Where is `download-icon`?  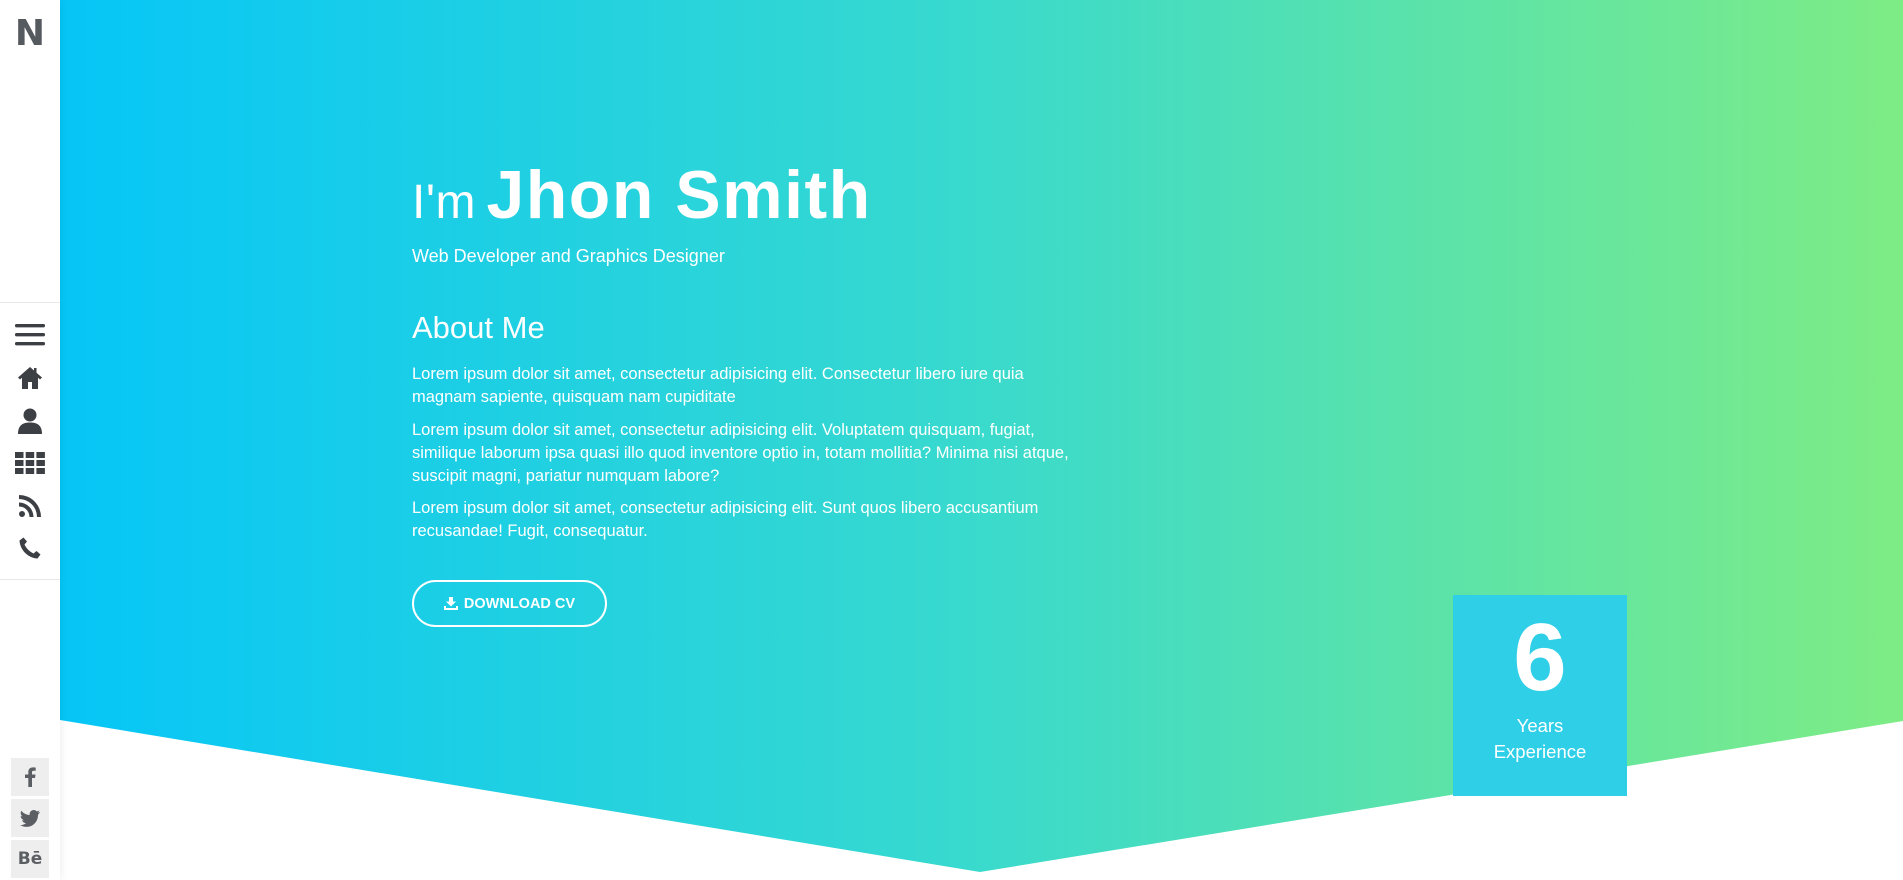
download-icon is located at coordinates (450, 603).